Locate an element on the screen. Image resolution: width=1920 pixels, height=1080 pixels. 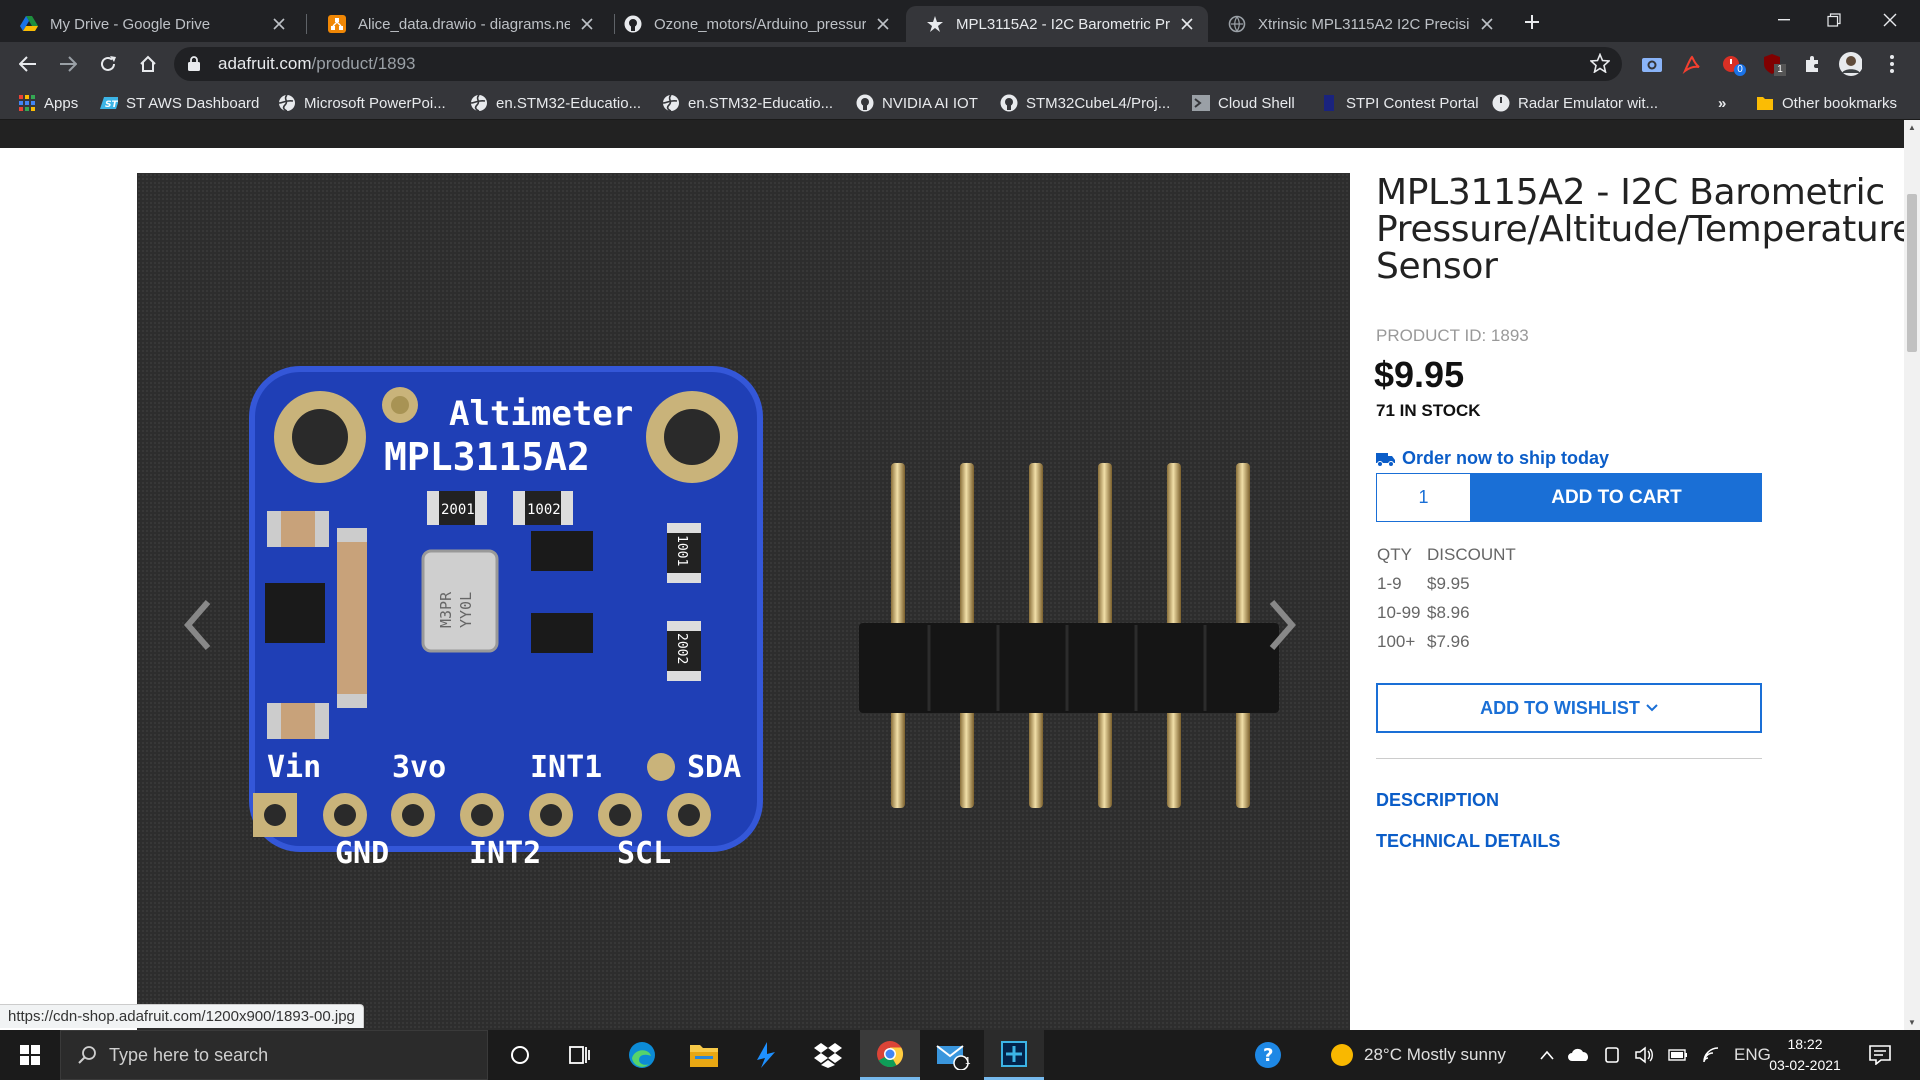
cortana-button is located at coordinates (520, 1055).